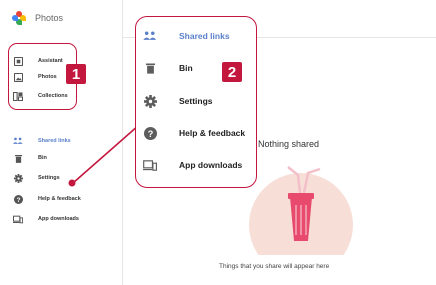 The image size is (436, 285). Describe the element at coordinates (150, 36) in the screenshot. I see `shared-links-icon` at that location.